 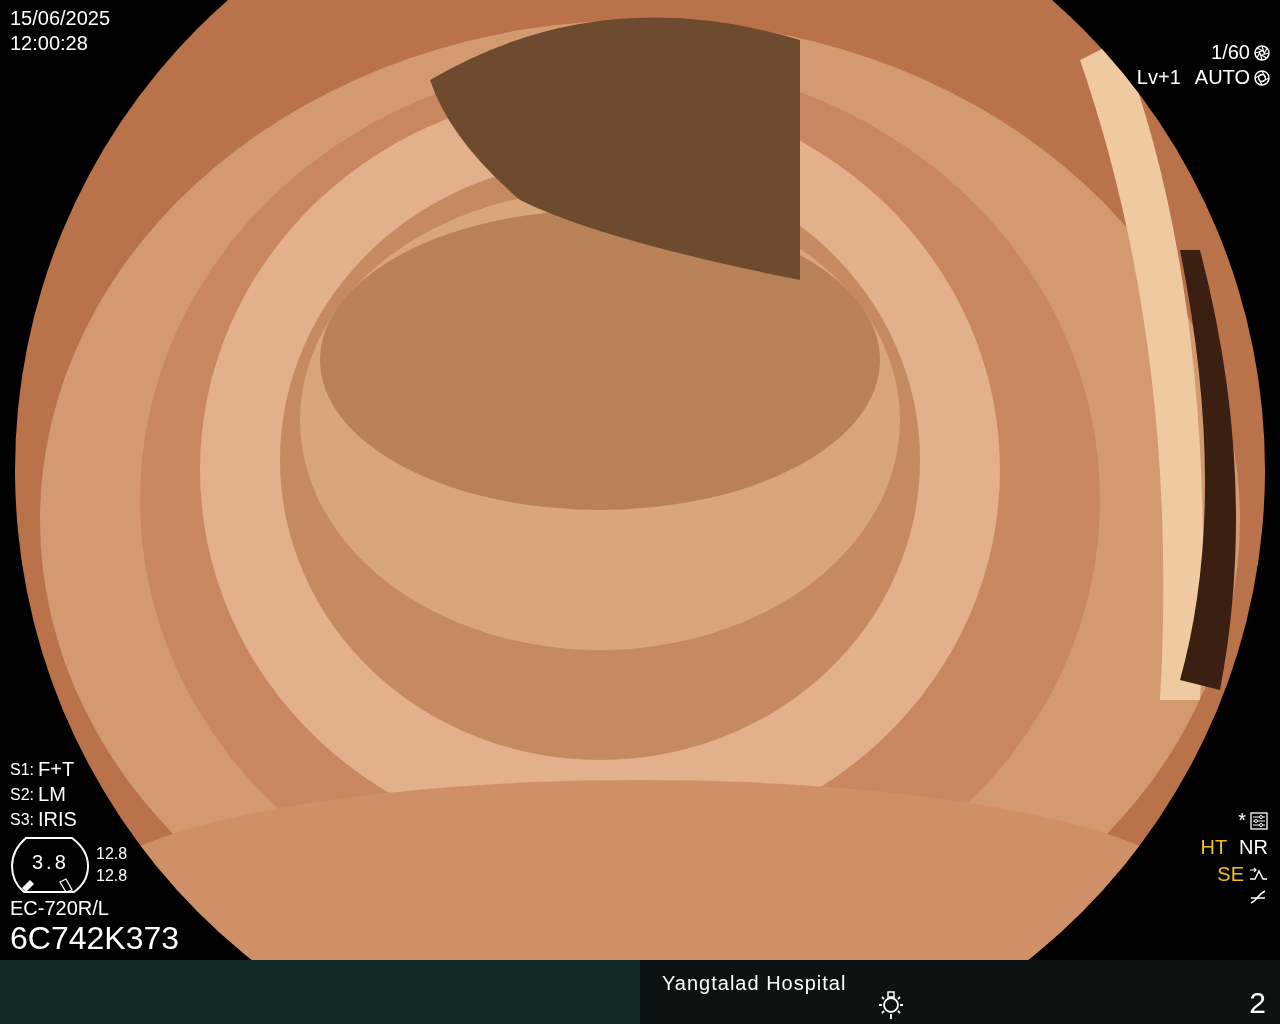 What do you see at coordinates (1222, 77) in the screenshot?
I see `iris-mode-text: AUTO` at bounding box center [1222, 77].